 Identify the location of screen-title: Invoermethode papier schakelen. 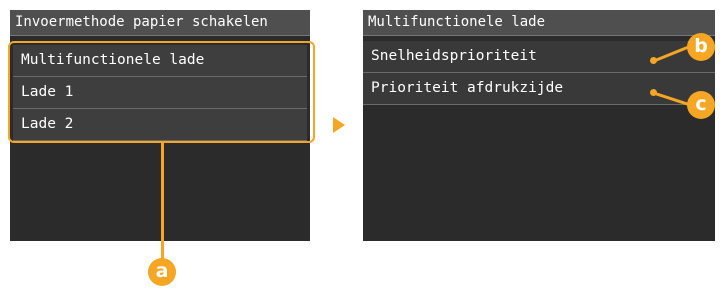
(160, 23).